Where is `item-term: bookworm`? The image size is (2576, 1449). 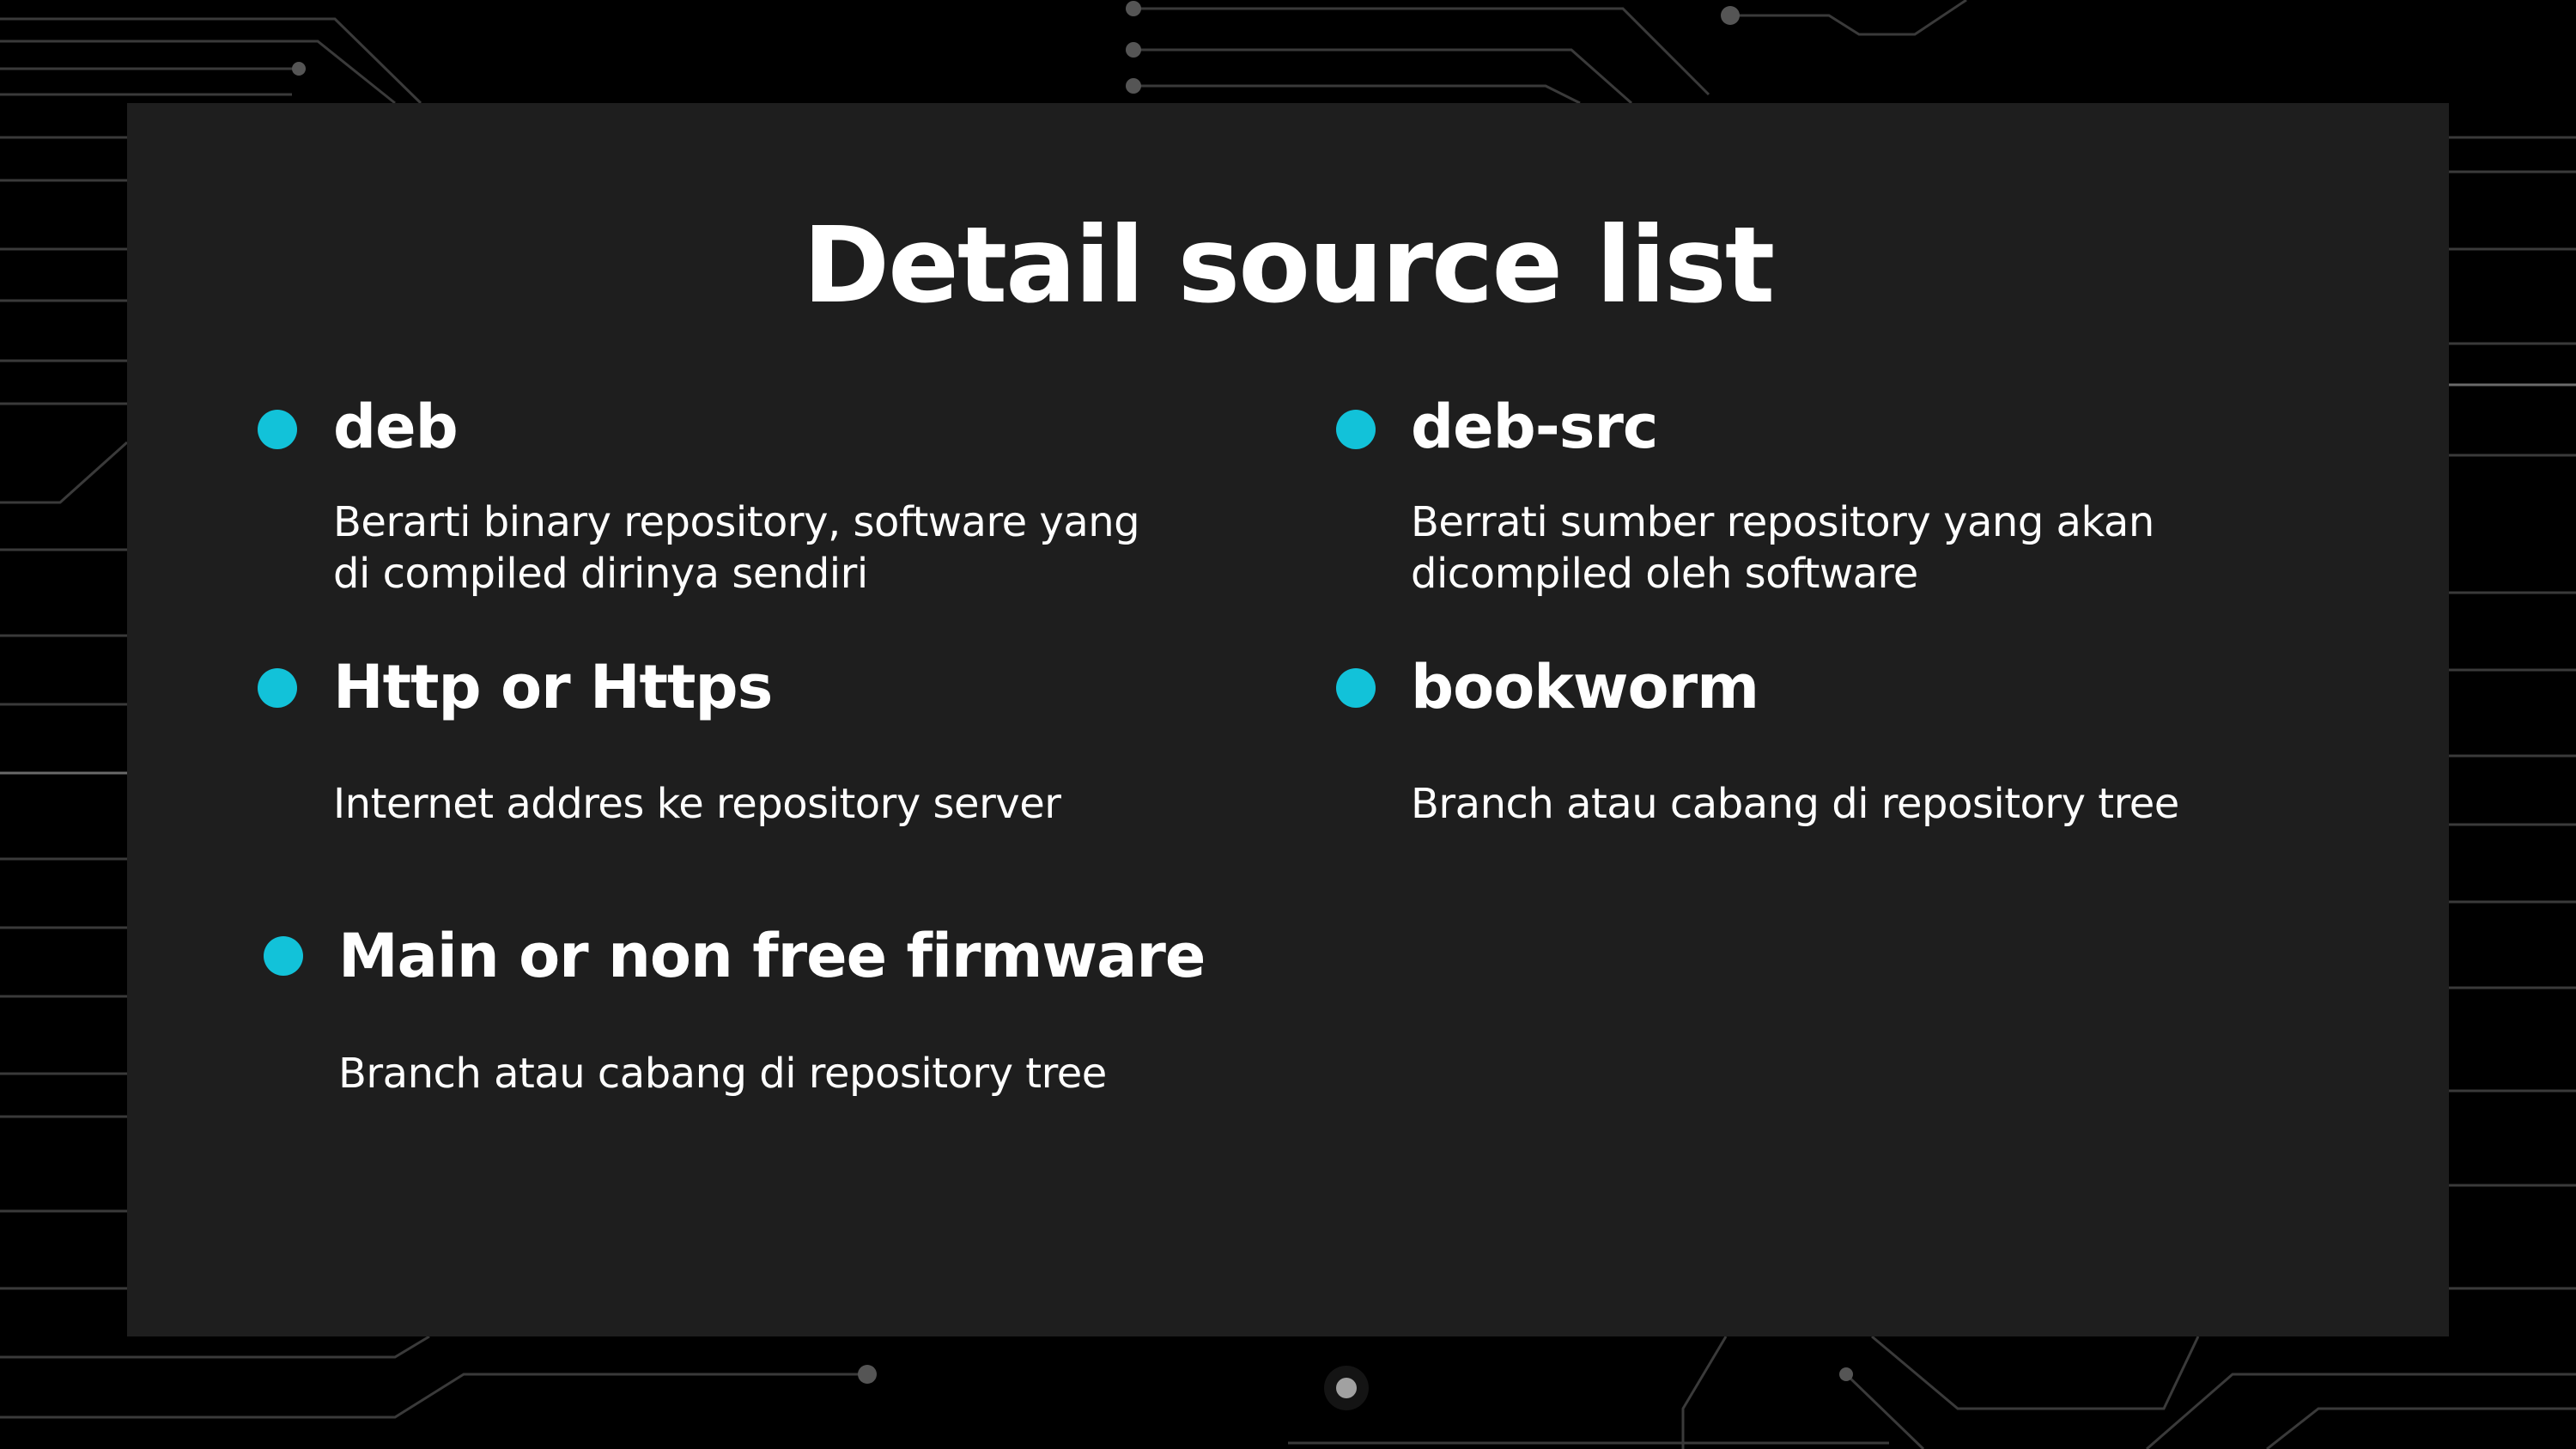 item-term: bookworm is located at coordinates (1585, 687).